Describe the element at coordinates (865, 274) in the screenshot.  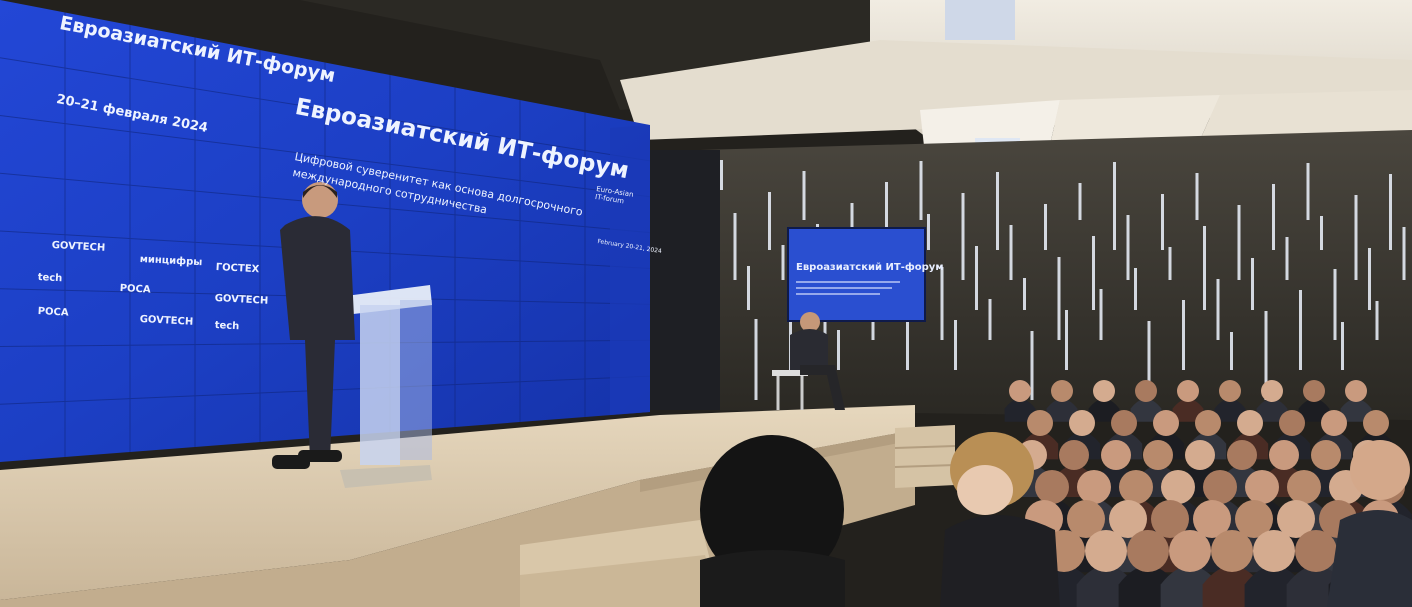
I see `side-monitor: Евроазиатский ИТ-форум` at that location.